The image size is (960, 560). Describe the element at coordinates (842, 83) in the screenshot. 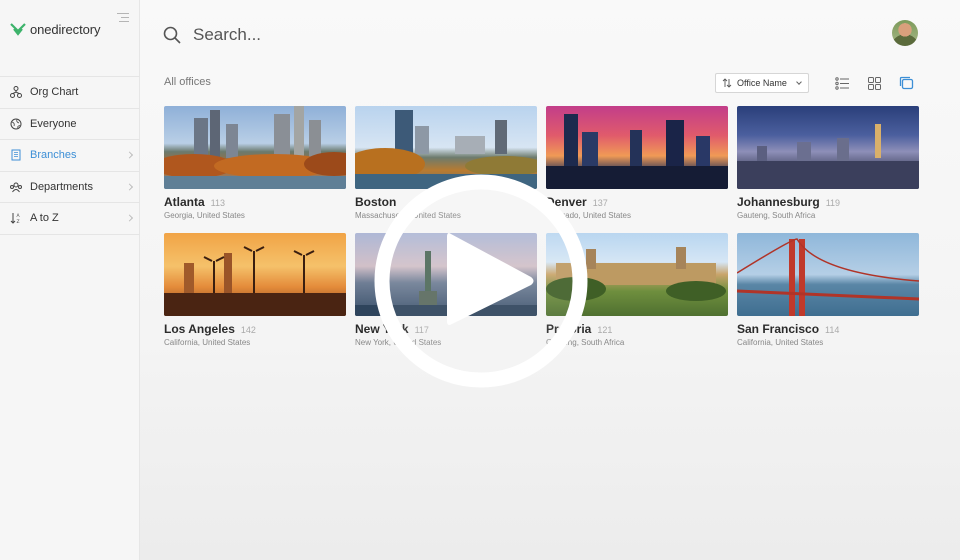

I see `list-view-icon` at that location.